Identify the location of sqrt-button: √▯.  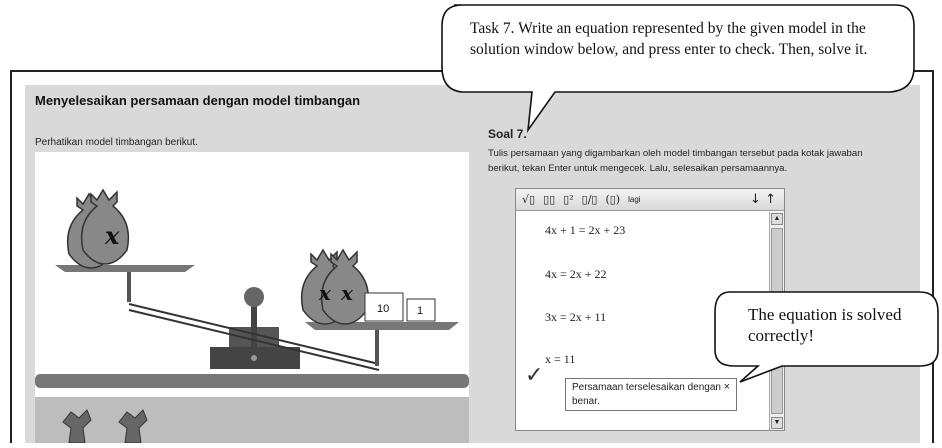
(528, 199).